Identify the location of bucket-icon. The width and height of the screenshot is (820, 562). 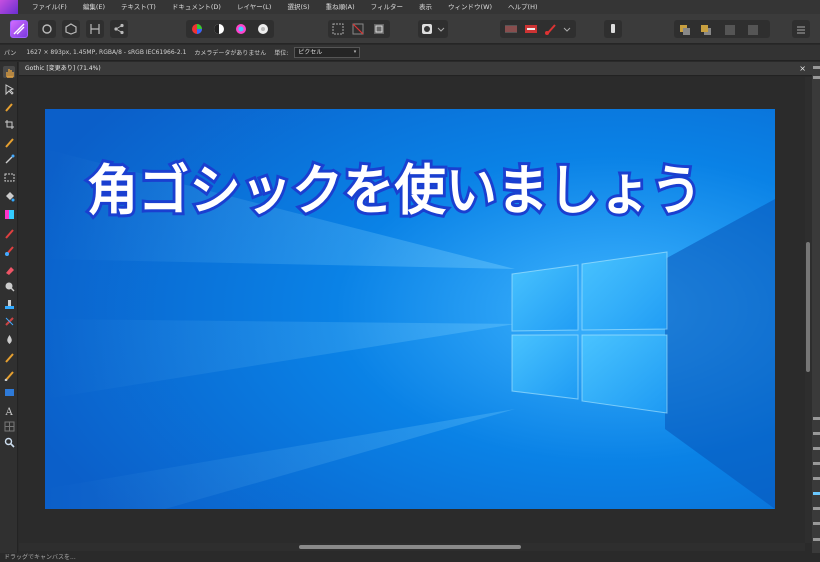
(9, 196).